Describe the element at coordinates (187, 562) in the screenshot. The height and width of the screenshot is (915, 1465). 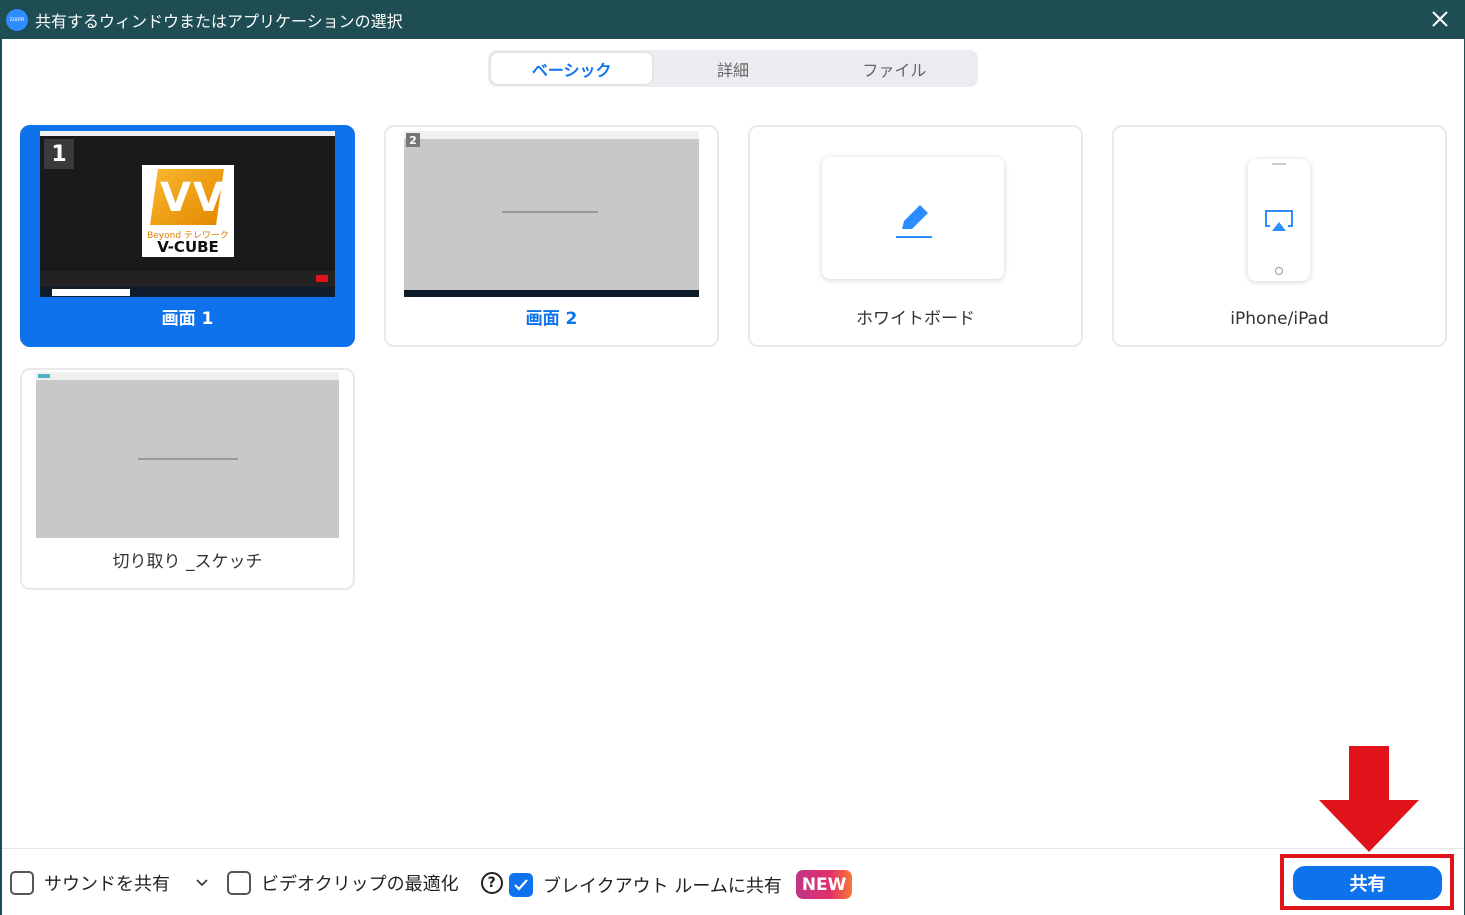
I see `snip-sketch-label: 切り取り _スケッチ` at that location.